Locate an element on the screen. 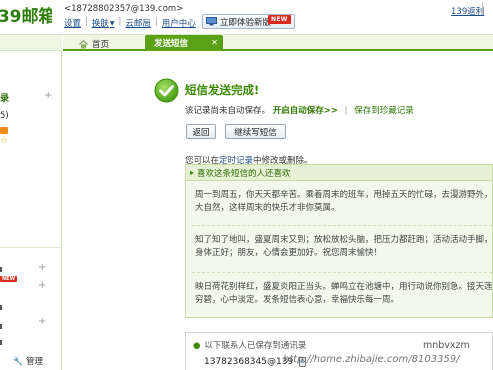 The image size is (493, 370). chevron-down-icon: ▼ is located at coordinates (112, 23).